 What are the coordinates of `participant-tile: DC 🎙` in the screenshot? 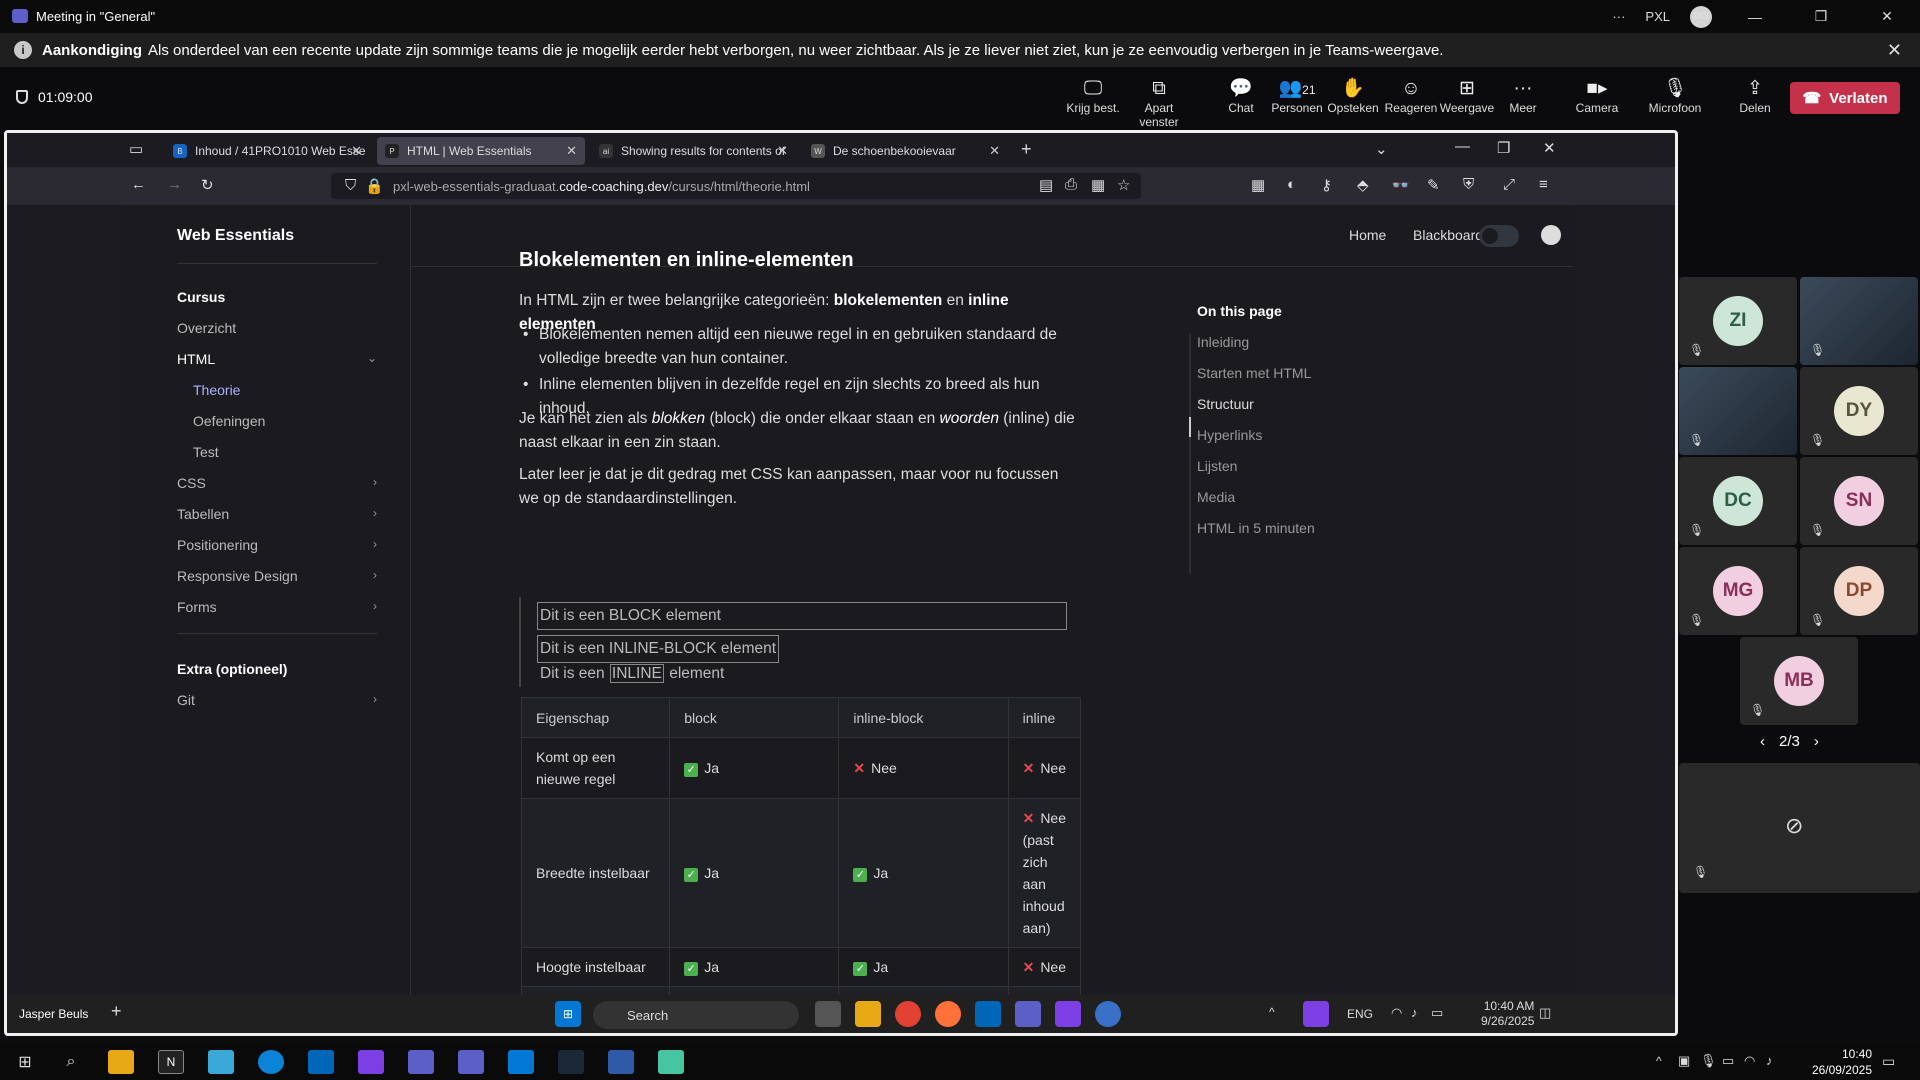 It's located at (1738, 501).